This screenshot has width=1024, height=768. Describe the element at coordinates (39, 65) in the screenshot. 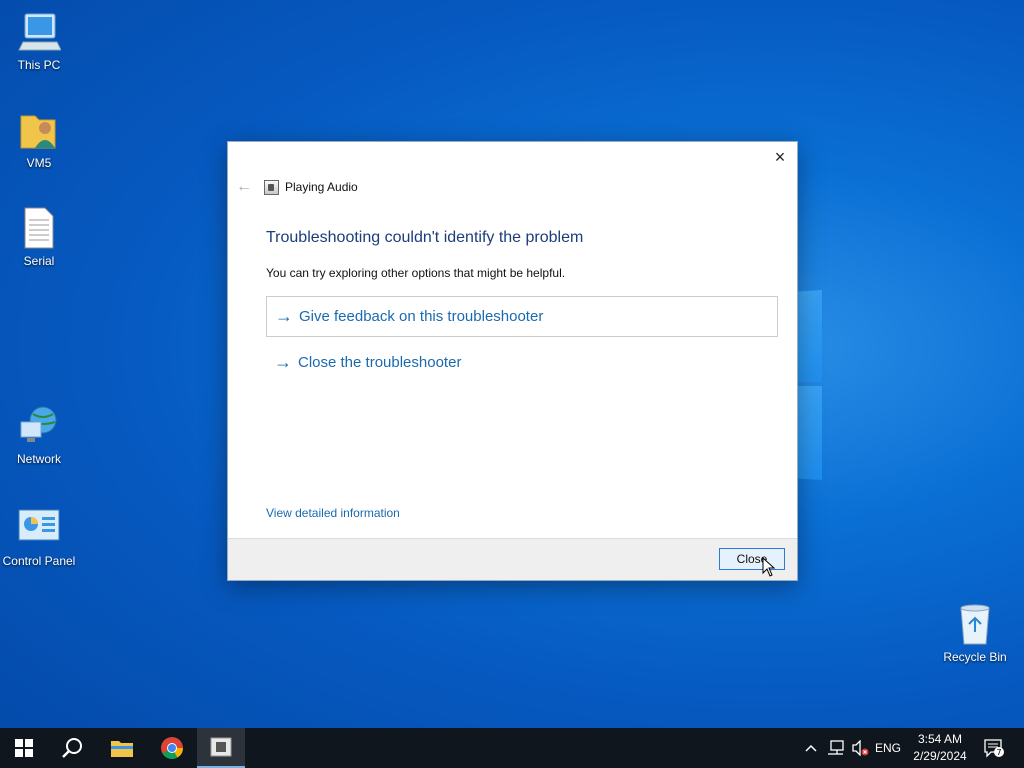

I see `desktop-icon-label: This PC` at that location.